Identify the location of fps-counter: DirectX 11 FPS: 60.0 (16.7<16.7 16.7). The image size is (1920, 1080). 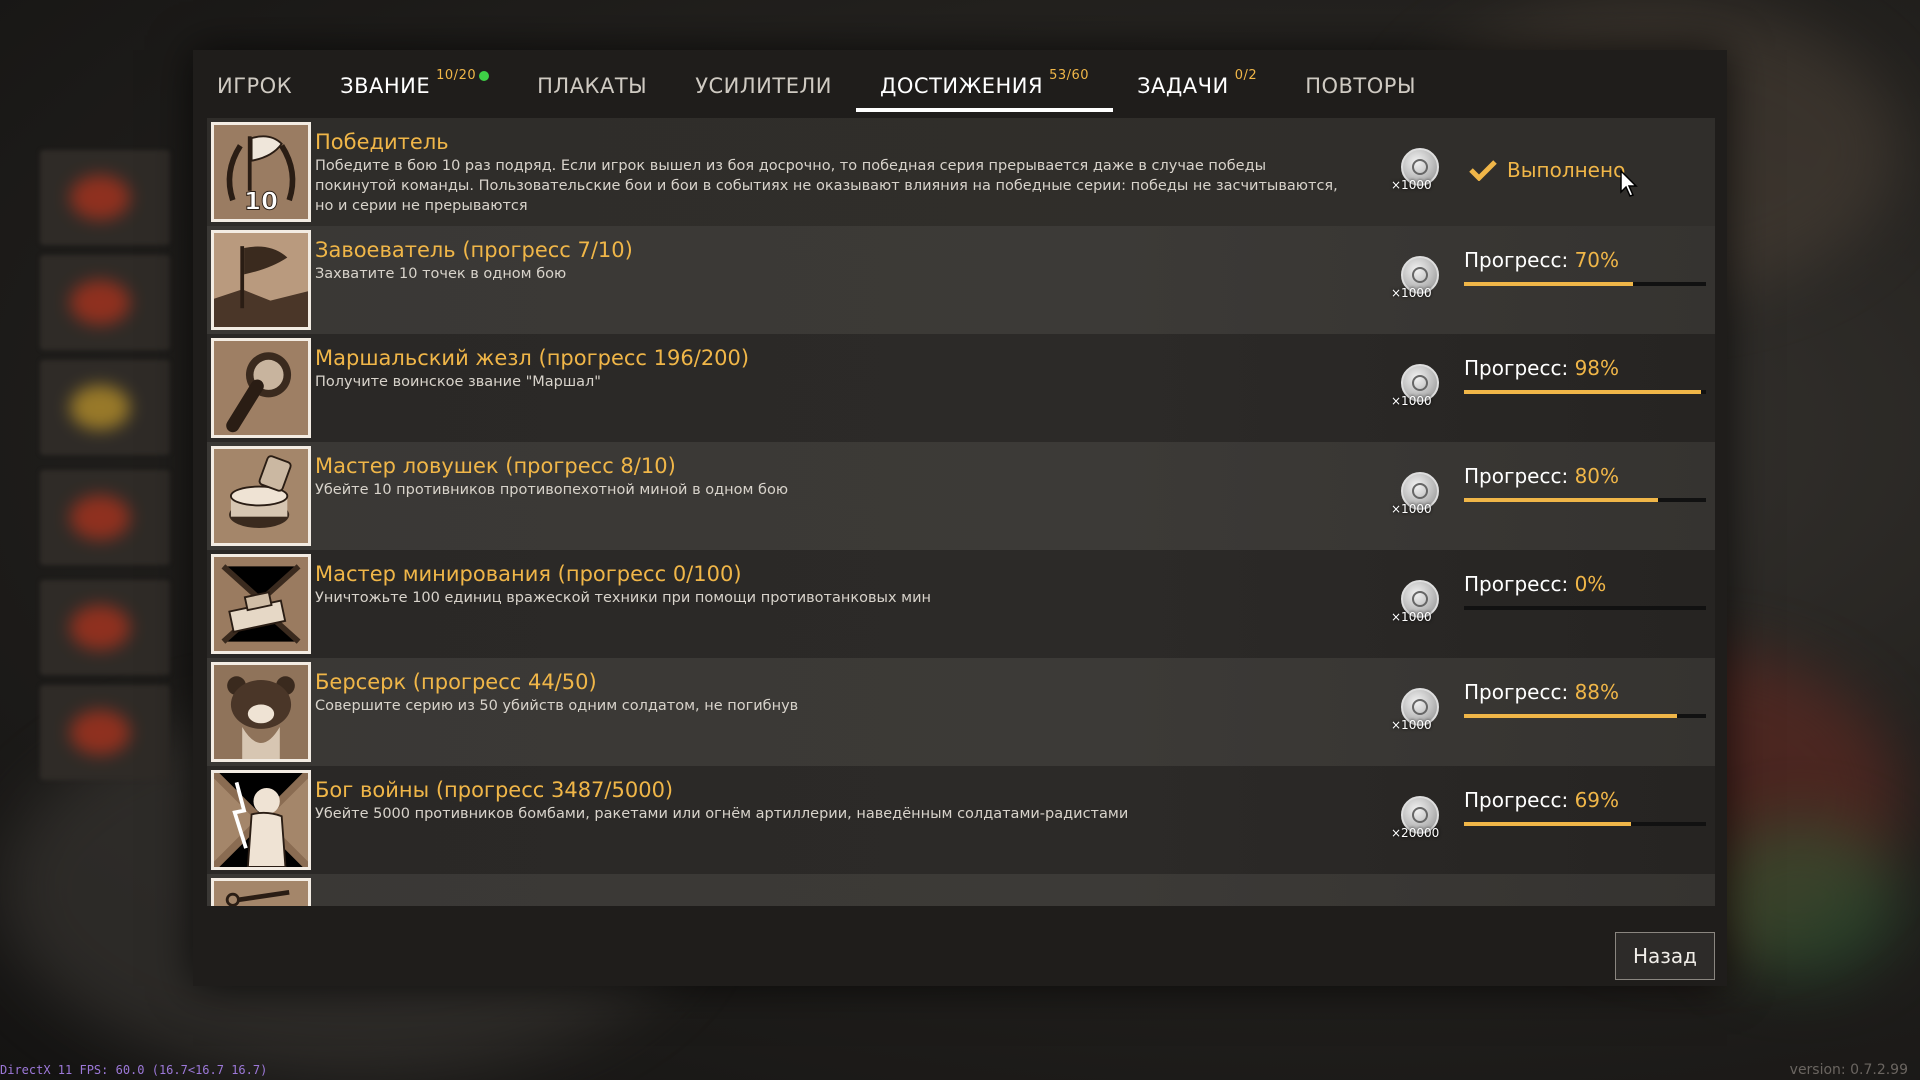
(134, 1070).